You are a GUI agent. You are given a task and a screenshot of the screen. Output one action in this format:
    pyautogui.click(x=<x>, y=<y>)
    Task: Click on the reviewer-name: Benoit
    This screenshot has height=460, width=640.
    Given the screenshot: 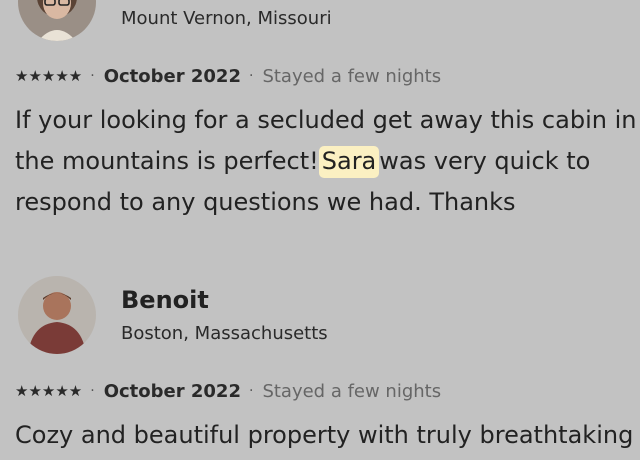 What is the action you would take?
    pyautogui.click(x=165, y=300)
    